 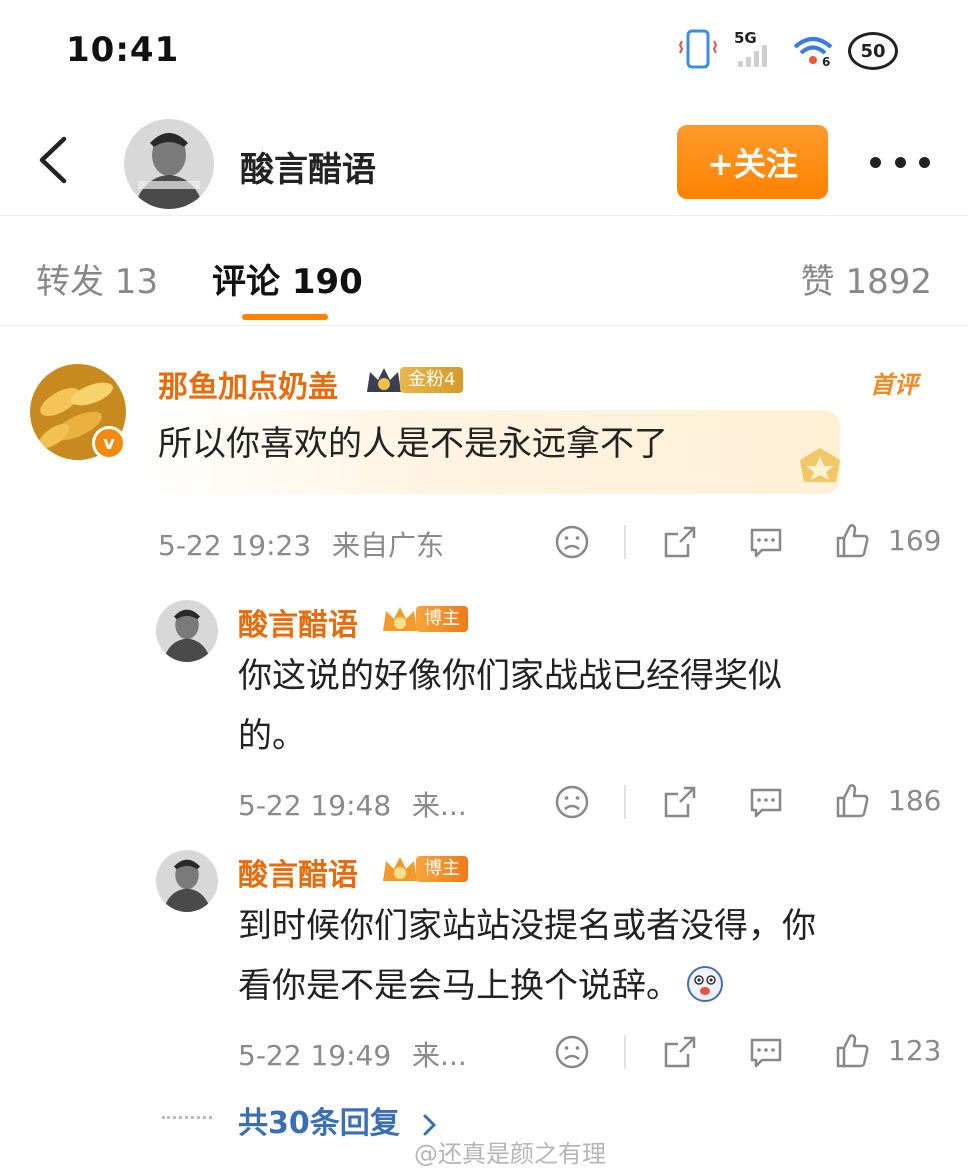 What do you see at coordinates (308, 166) in the screenshot?
I see `header-username: 酸言醋语` at bounding box center [308, 166].